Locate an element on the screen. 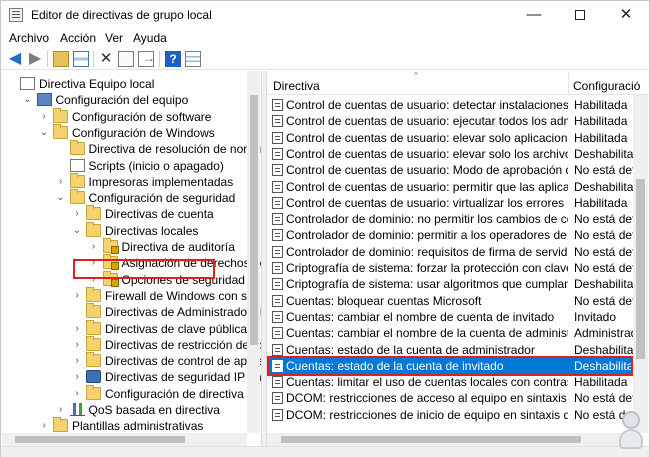 This screenshot has width=650, height=457. tree-item-label: QoS basada en directiva is located at coordinates (154, 410).